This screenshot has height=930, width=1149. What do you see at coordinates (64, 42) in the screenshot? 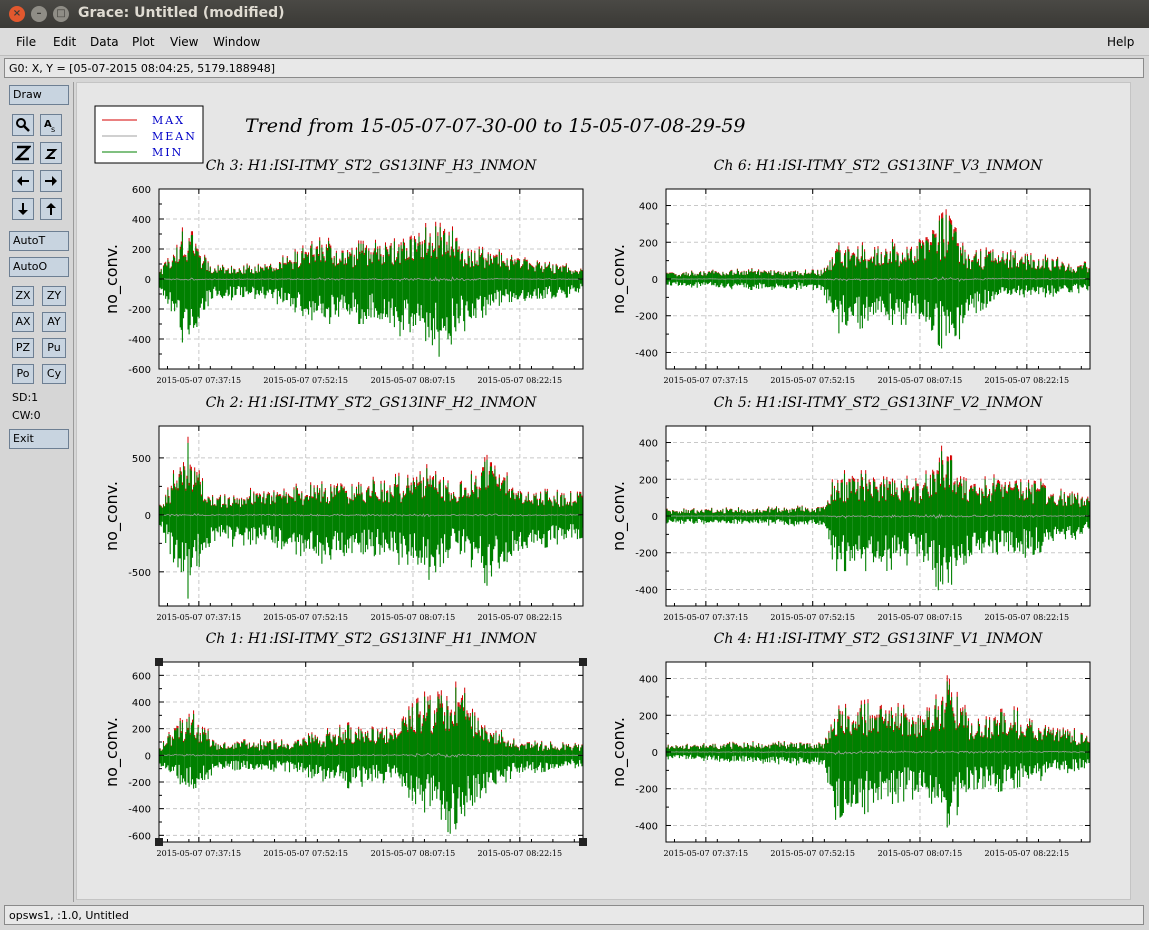
I see `menu-edit: Edit` at bounding box center [64, 42].